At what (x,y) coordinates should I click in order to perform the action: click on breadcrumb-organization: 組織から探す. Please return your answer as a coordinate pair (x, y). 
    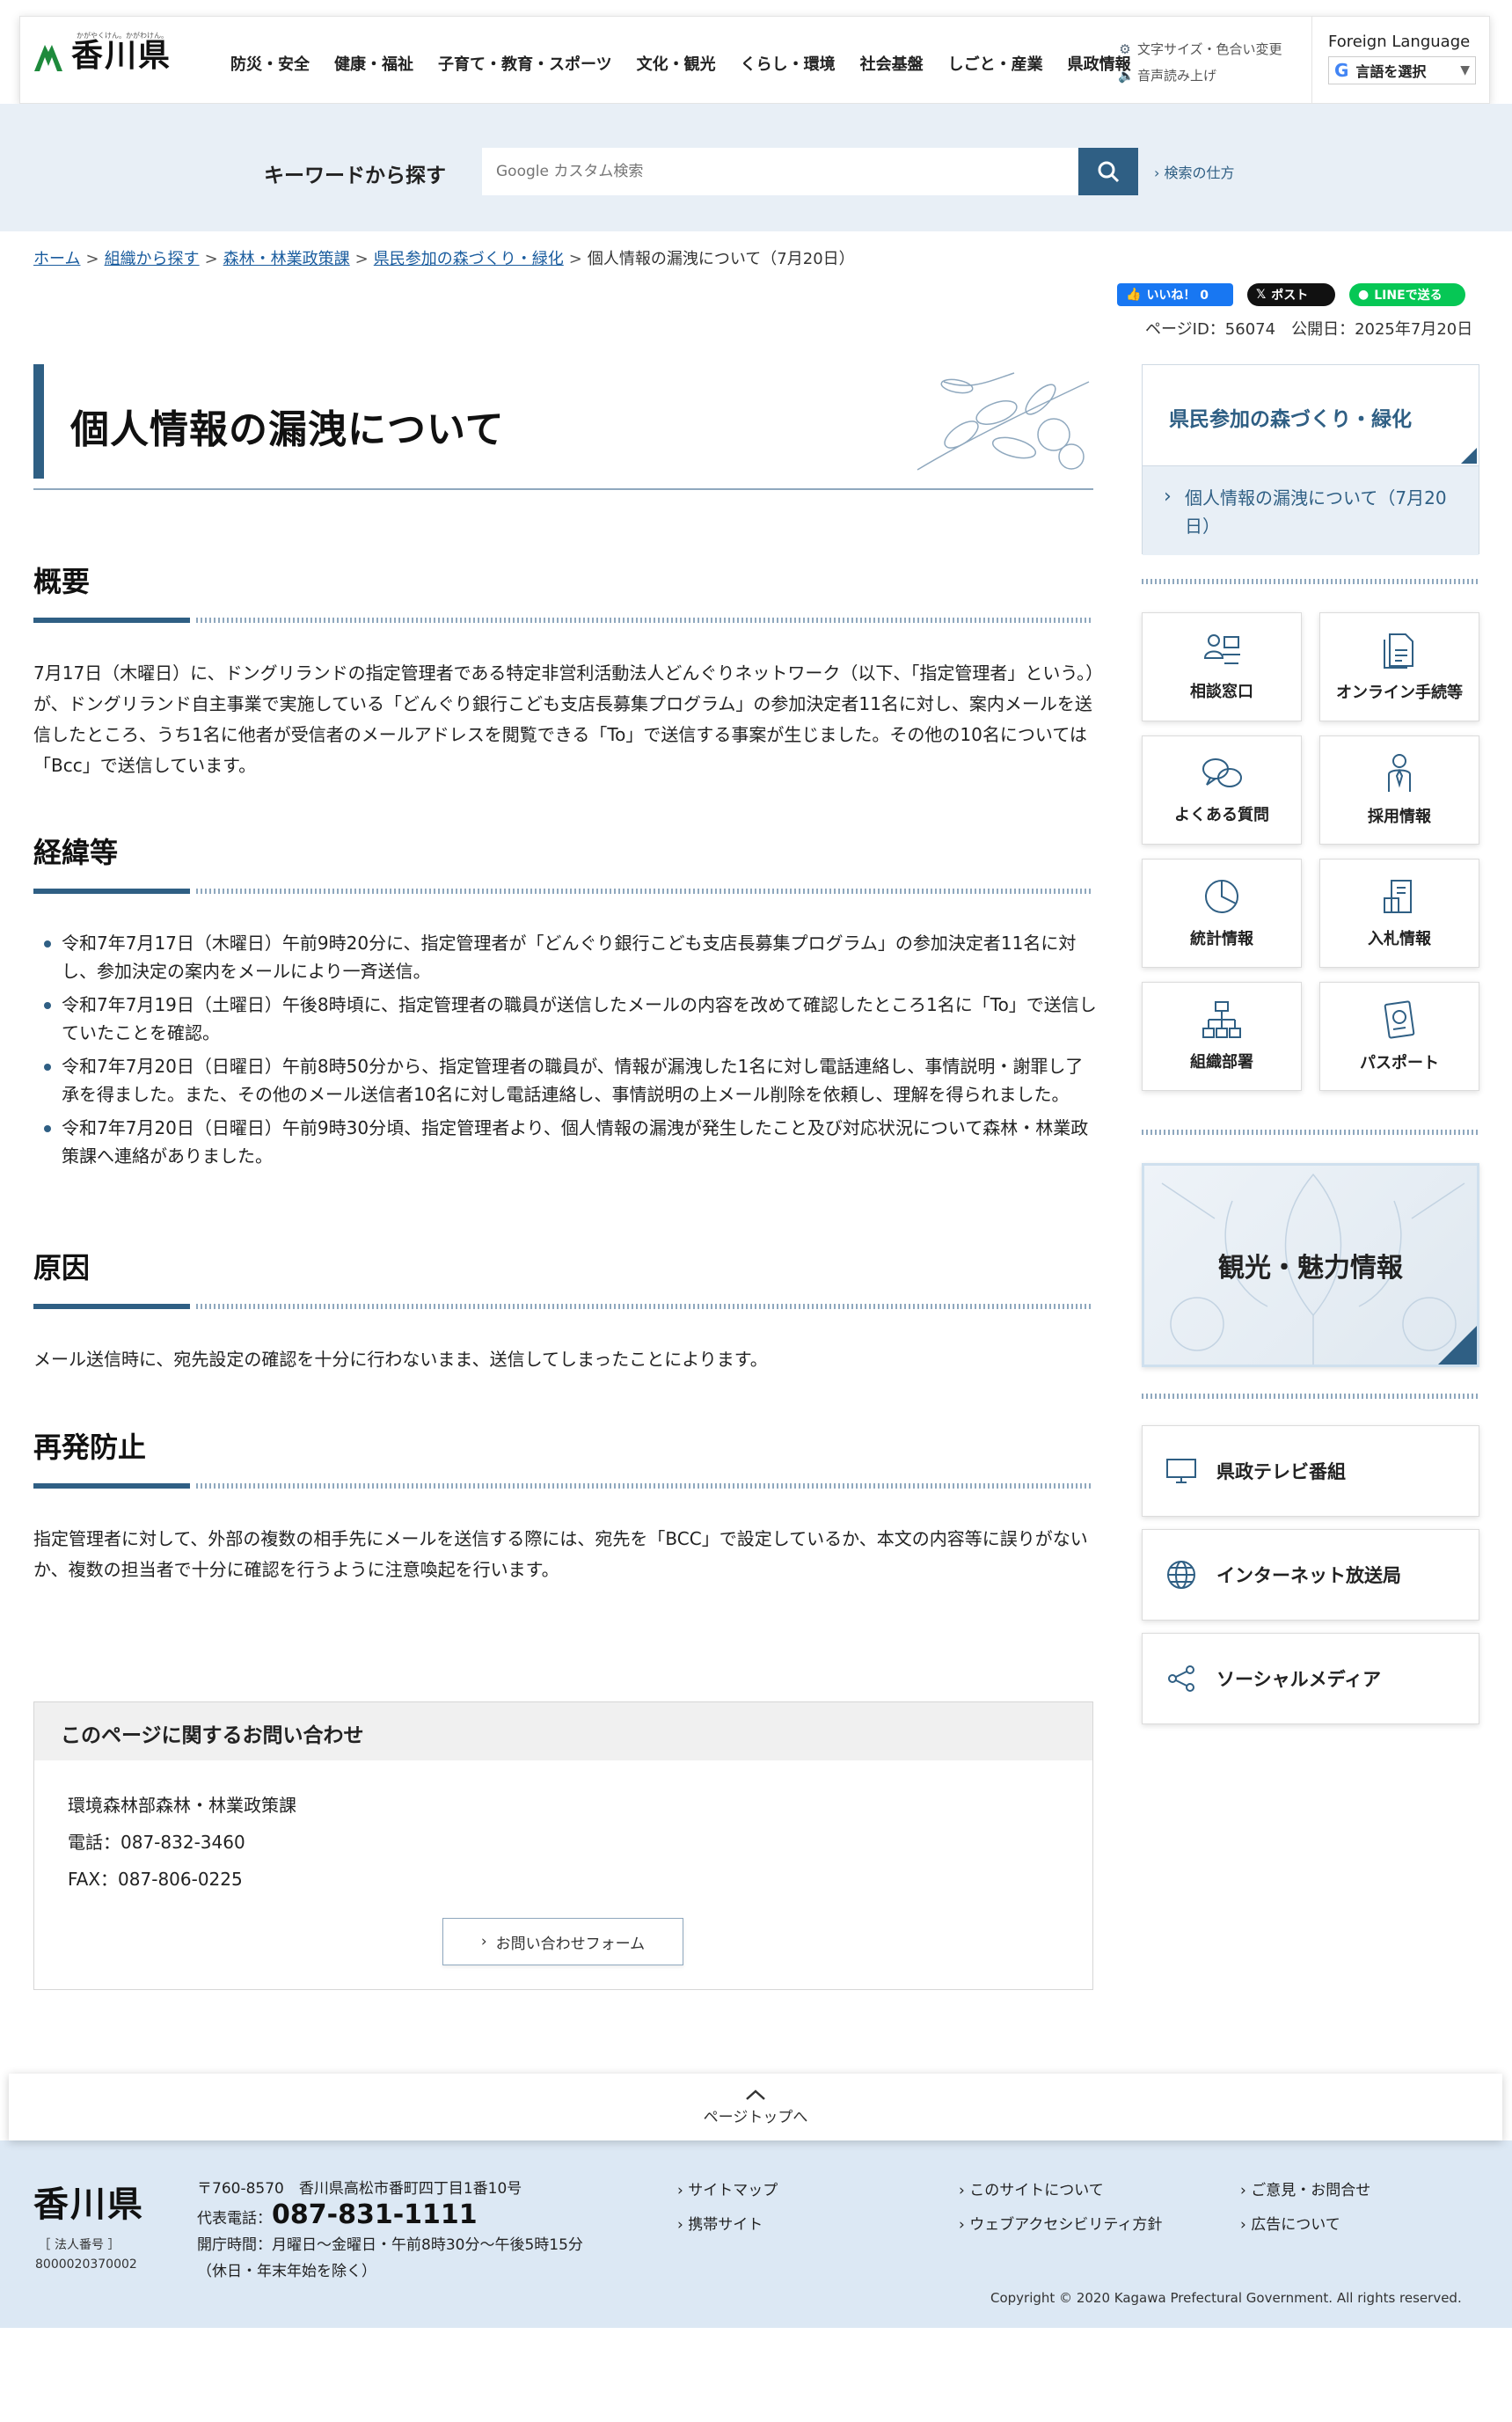
    Looking at the image, I should click on (152, 259).